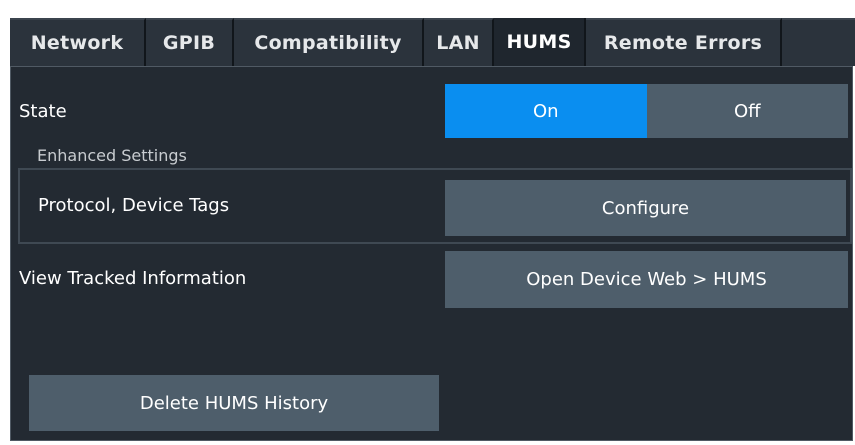 The width and height of the screenshot is (855, 445). Describe the element at coordinates (546, 111) in the screenshot. I see `state-on-option: On` at that location.